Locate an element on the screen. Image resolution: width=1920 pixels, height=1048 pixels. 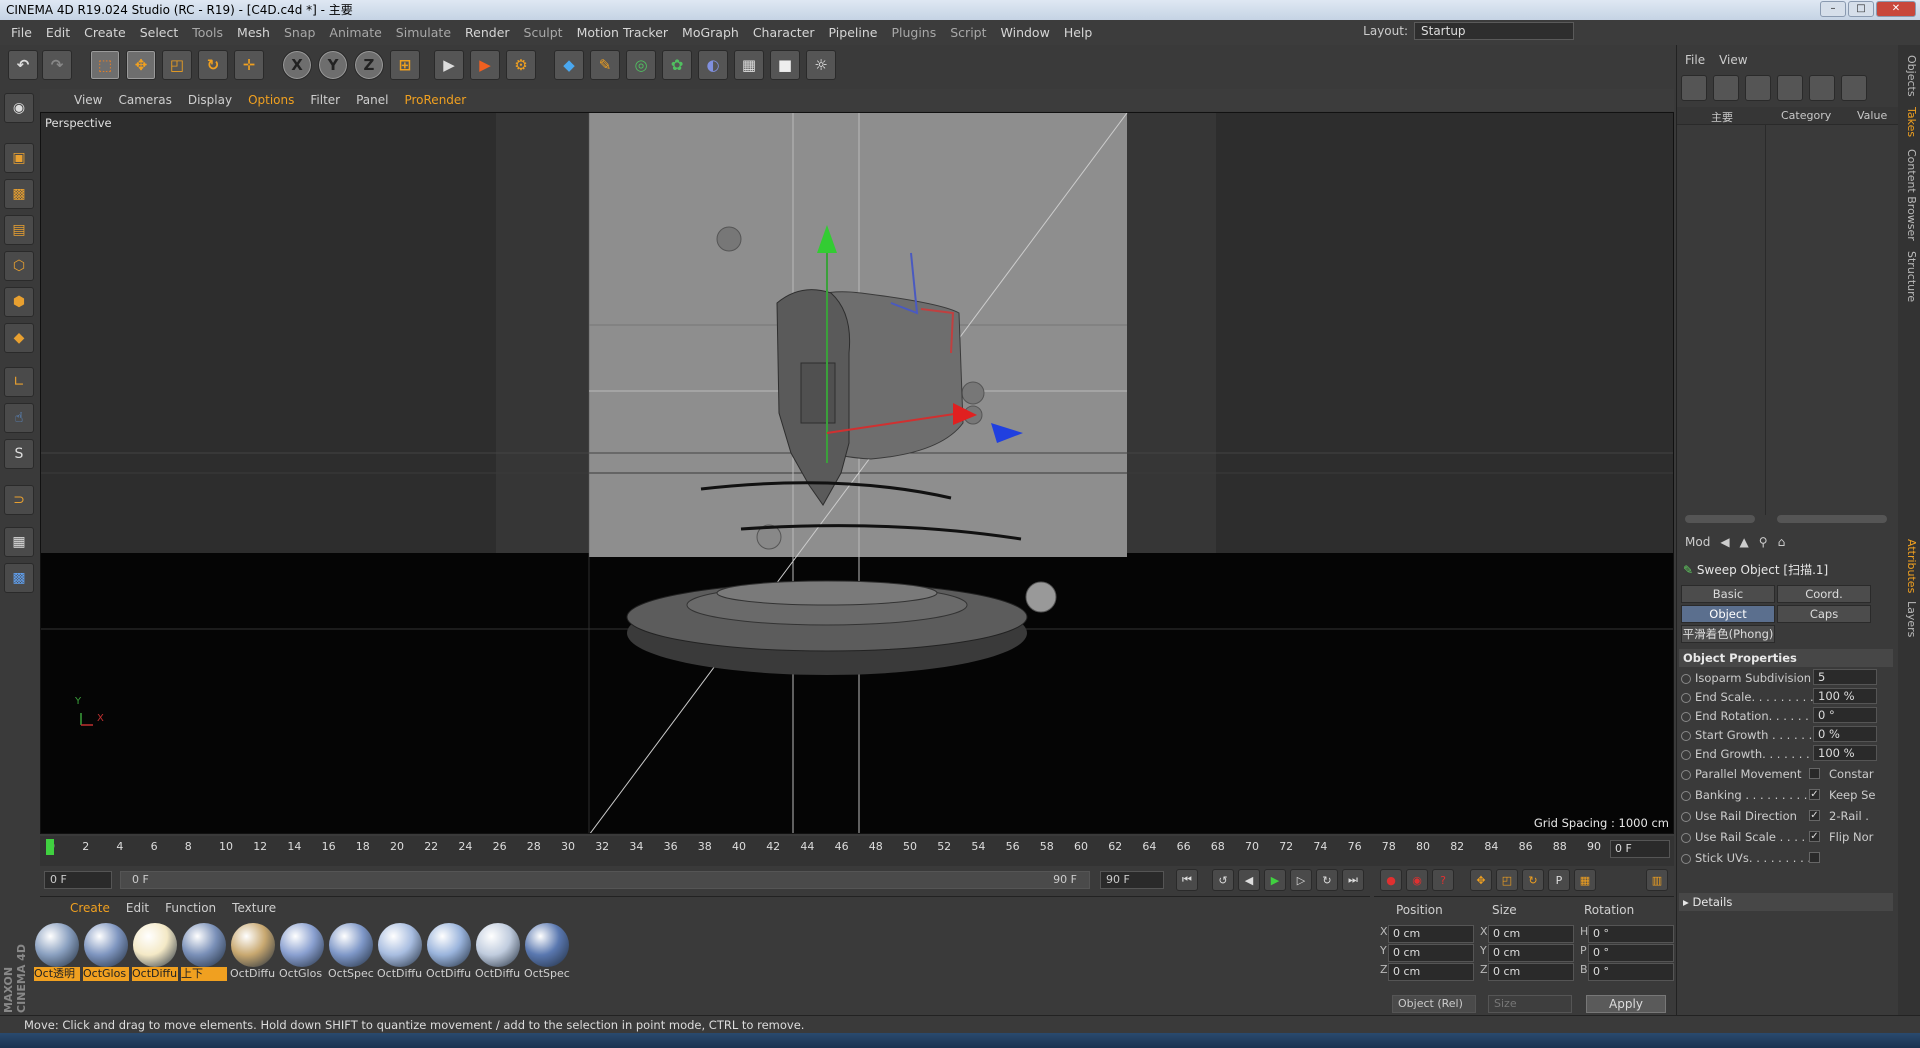
take-main-label: 主要 is located at coordinates (1722, 117).